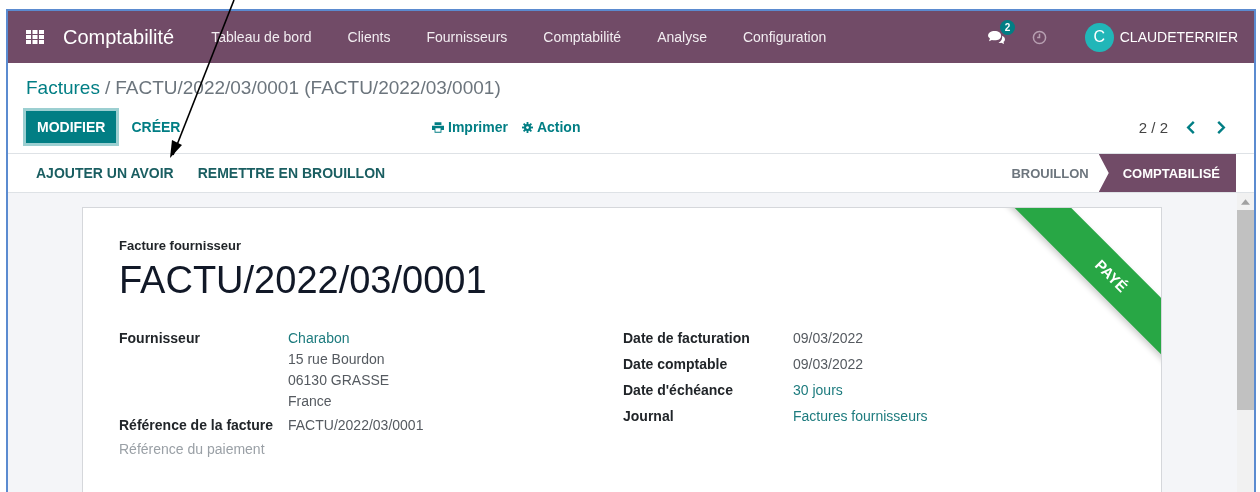 The image size is (1260, 492). I want to click on status-stage: COMPTABILISÉ, so click(1167, 173).